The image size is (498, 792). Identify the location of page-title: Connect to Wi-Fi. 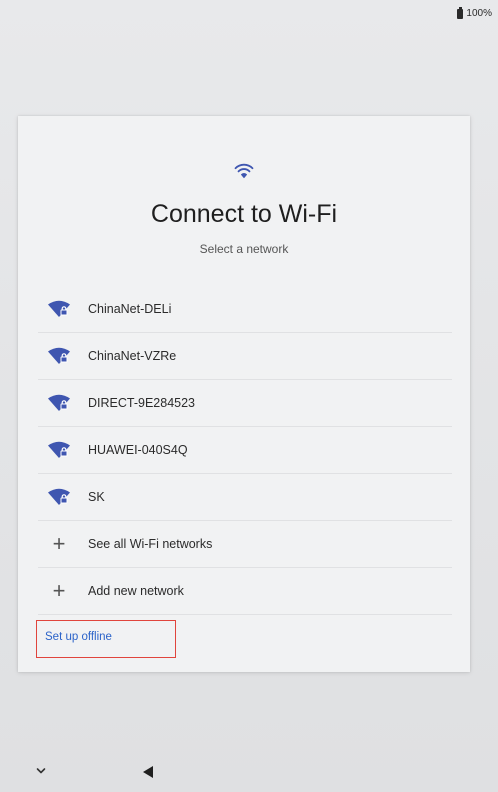
(244, 214).